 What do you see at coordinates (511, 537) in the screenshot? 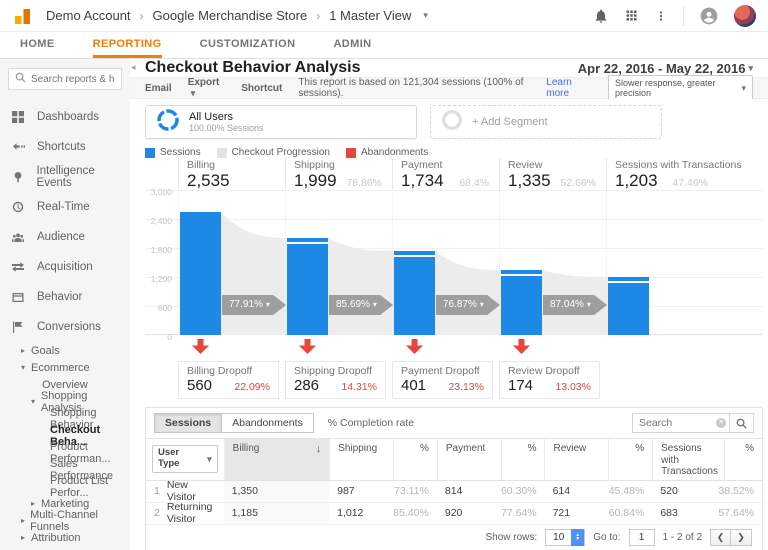
I see `show-rows-label: Show rows:` at bounding box center [511, 537].